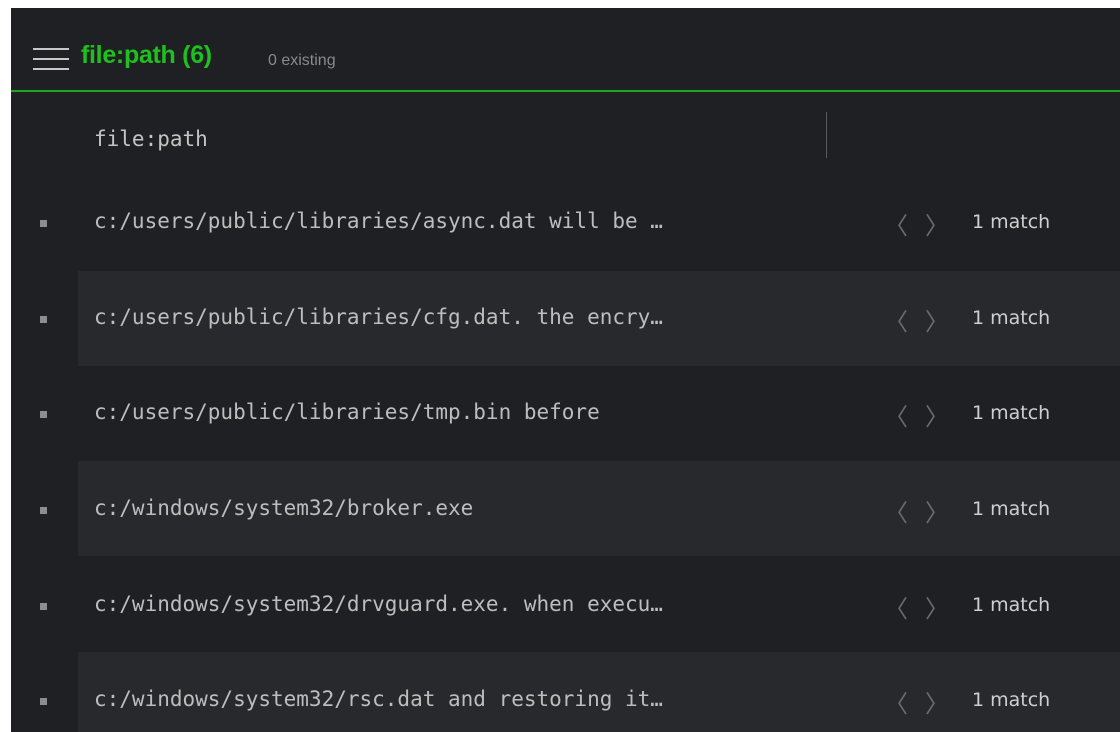 The image size is (1120, 732). Describe the element at coordinates (151, 139) in the screenshot. I see `column-header-file-path: file:path` at that location.